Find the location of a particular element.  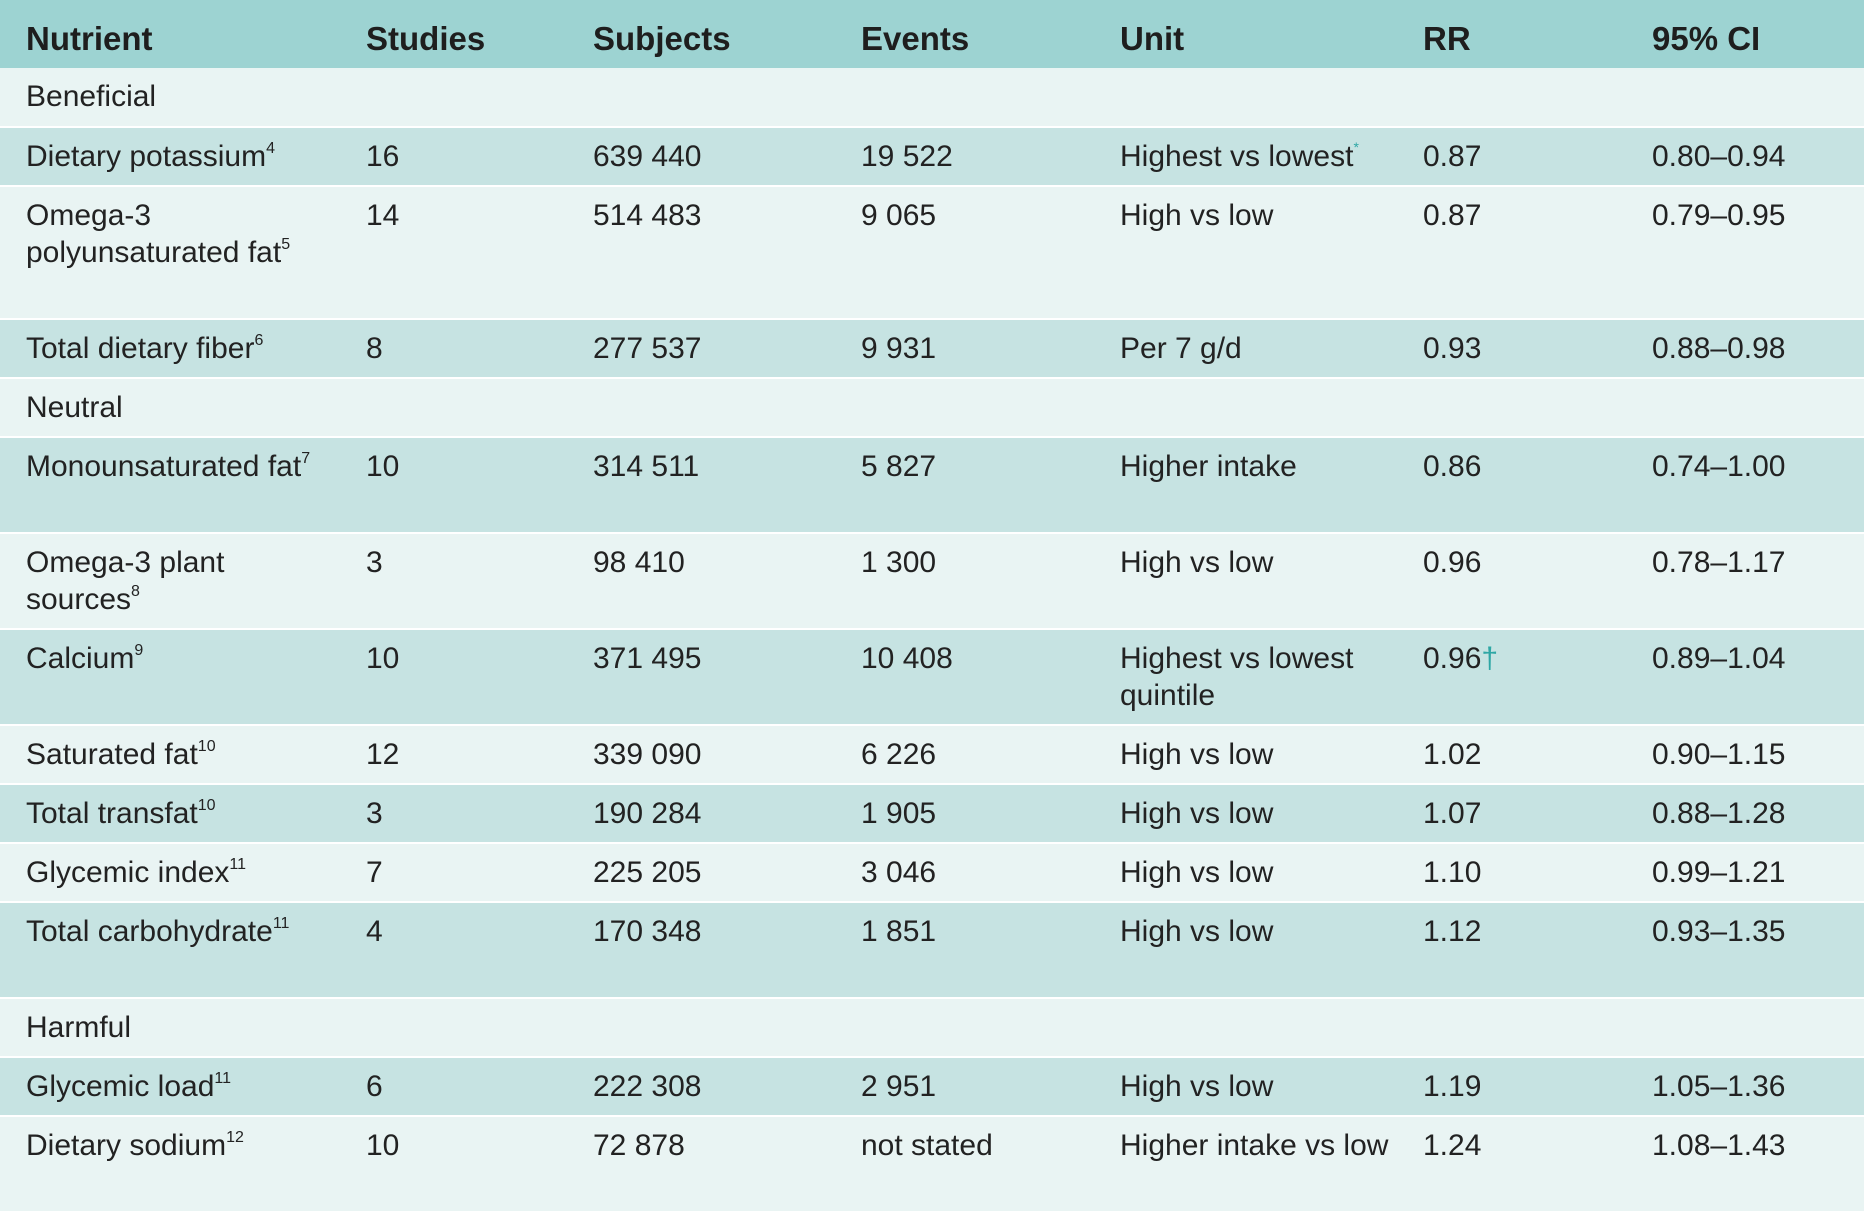

subjects-cell: 339 090 is located at coordinates (701, 755).